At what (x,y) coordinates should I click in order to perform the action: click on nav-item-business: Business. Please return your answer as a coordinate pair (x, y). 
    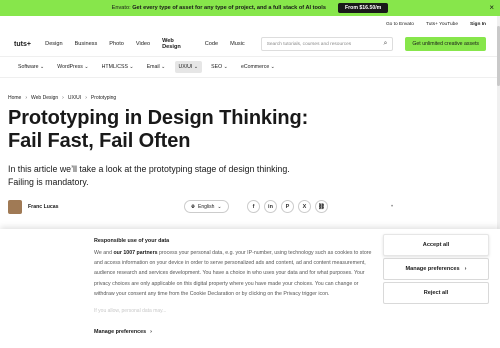
    Looking at the image, I should click on (86, 44).